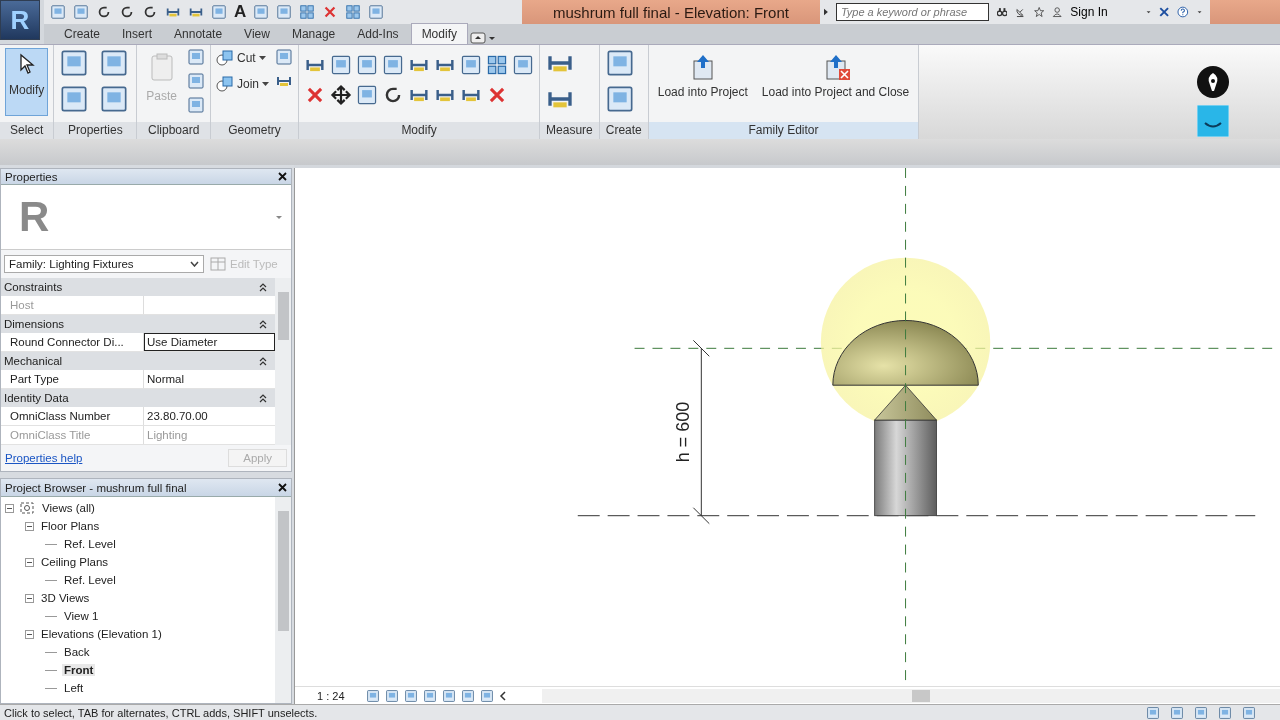 The image size is (1280, 720). I want to click on windows-icon, so click(353, 12).